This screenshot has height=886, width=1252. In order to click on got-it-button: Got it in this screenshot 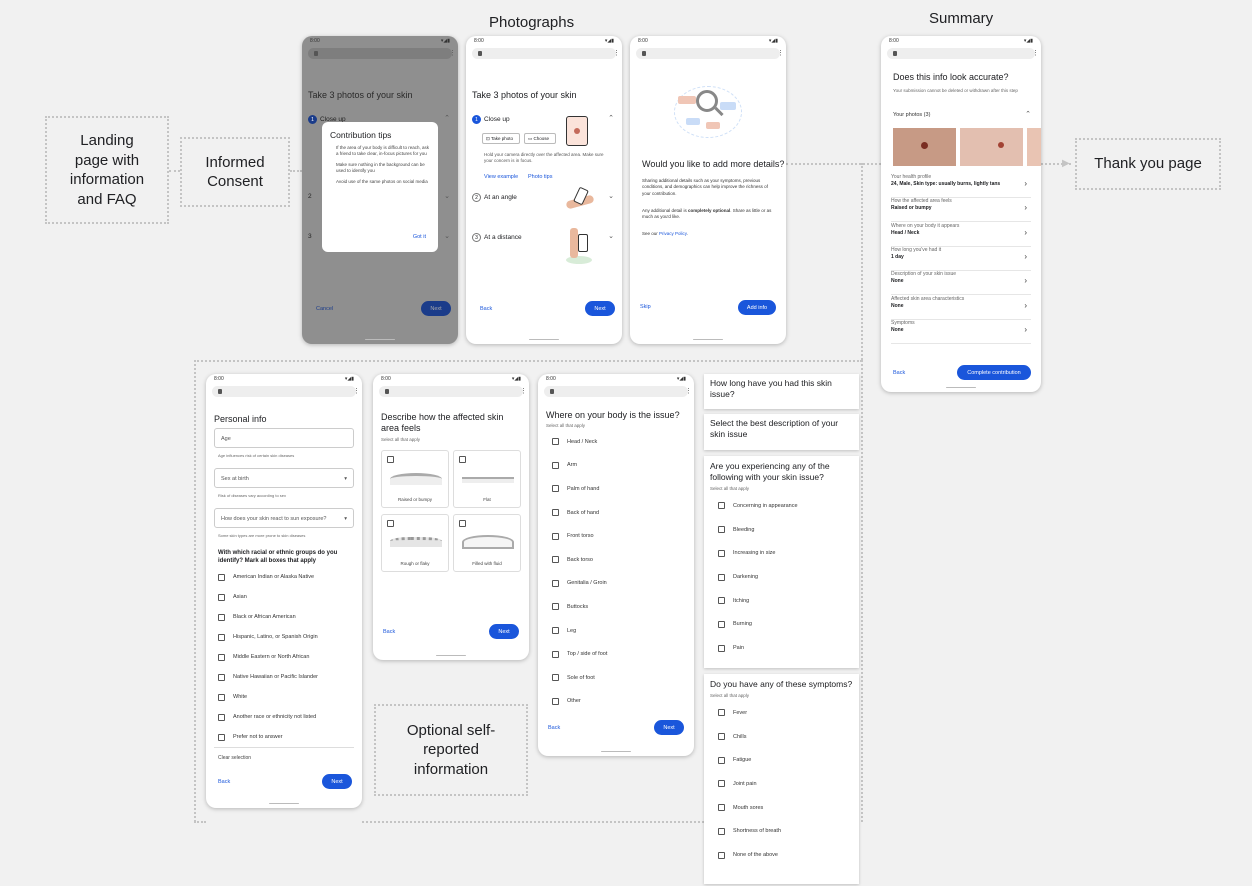, I will do `click(419, 237)`.